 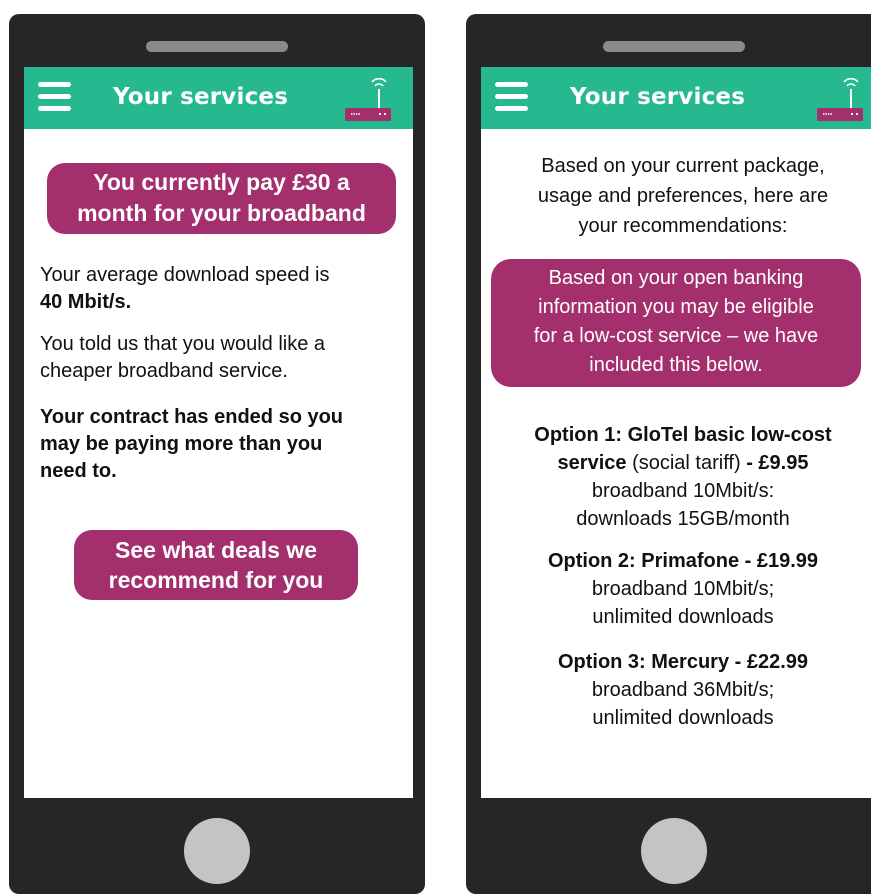 I want to click on option-detail: broadband 36Mbit/s;, so click(x=683, y=690).